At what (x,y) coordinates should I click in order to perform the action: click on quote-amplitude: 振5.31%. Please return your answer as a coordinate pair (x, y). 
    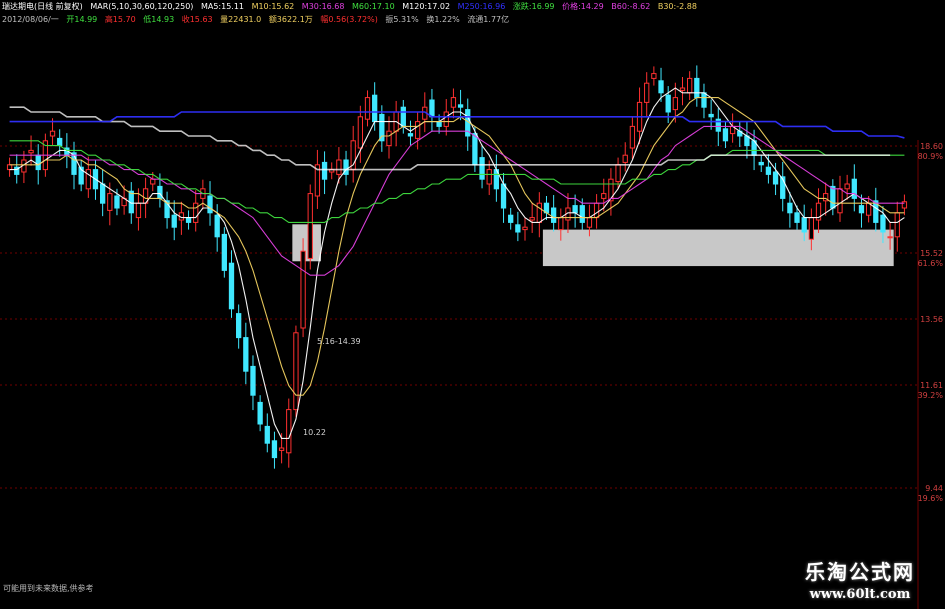
    Looking at the image, I should click on (402, 19).